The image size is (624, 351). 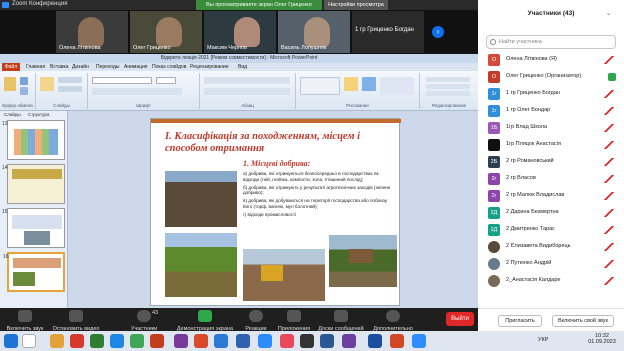 I want to click on participant-row: 2 Єлизавета Видиборець, so click(x=552, y=247).